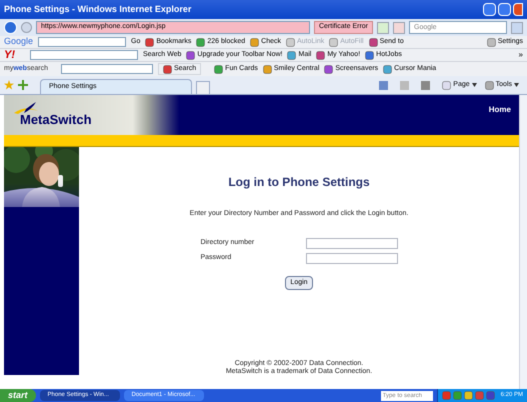  I want to click on search-button, so click(517, 28).